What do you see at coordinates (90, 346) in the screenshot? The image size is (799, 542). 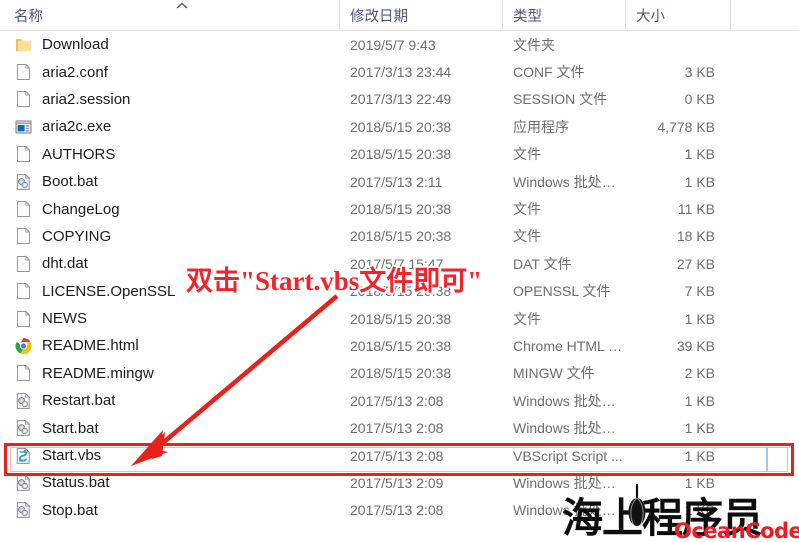 I see `file-name-label: README.html` at bounding box center [90, 346].